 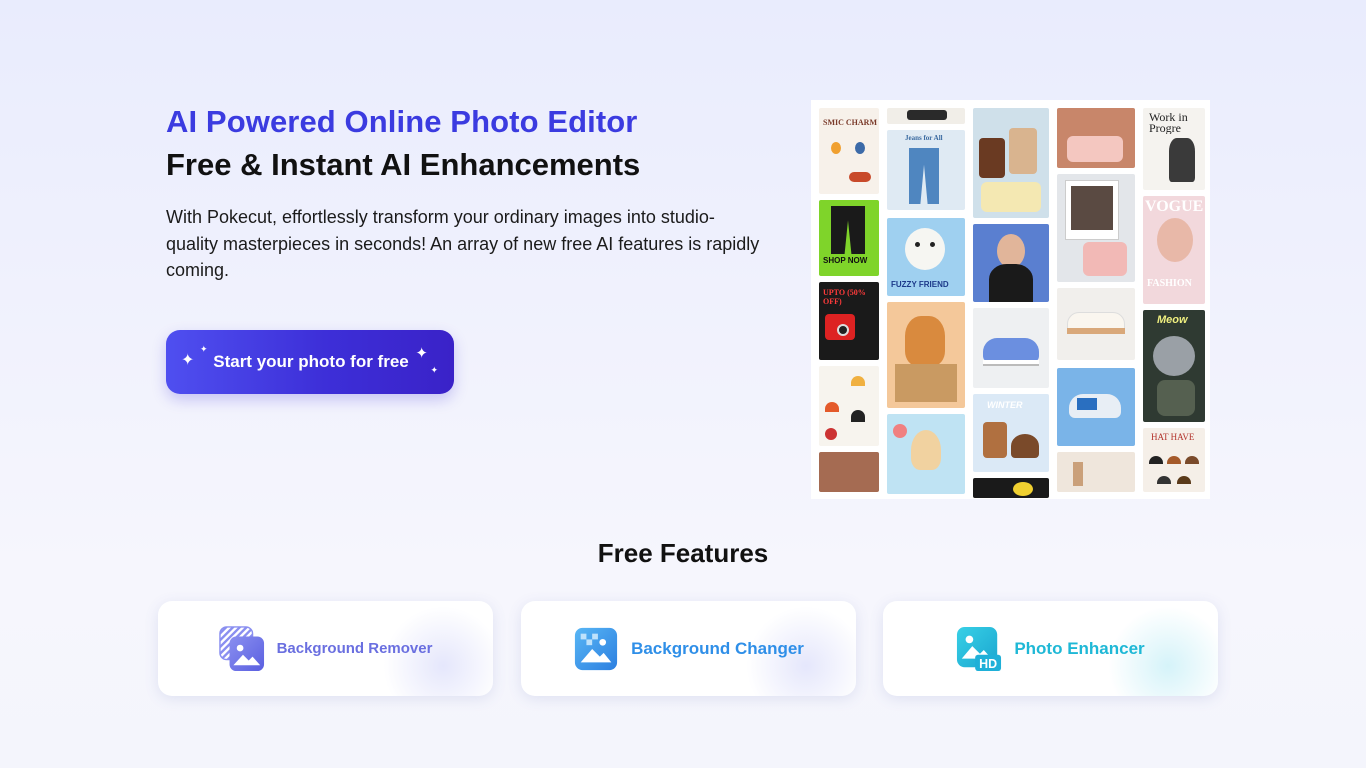 What do you see at coordinates (849, 406) in the screenshot?
I see `collage-tile-lamps` at bounding box center [849, 406].